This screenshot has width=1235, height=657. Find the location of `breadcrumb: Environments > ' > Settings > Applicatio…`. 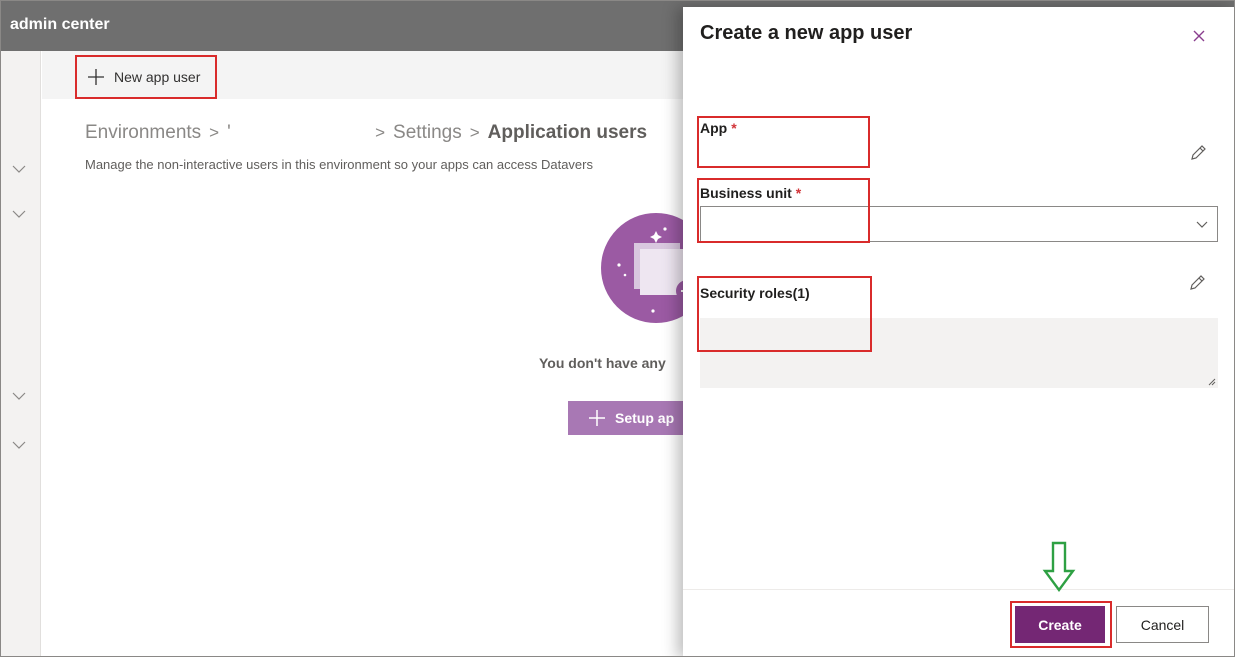

breadcrumb: Environments > ' > Settings > Applicatio… is located at coordinates (366, 133).